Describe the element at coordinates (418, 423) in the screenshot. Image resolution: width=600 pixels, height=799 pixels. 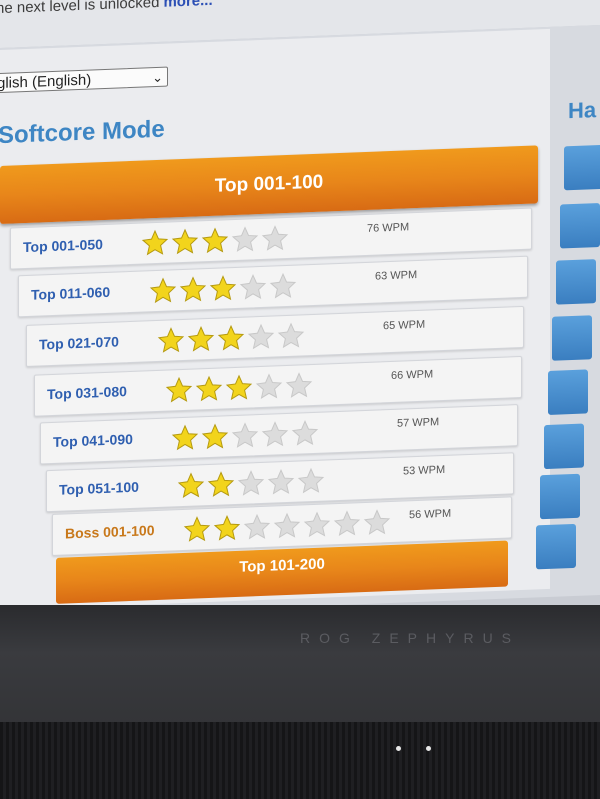
I see `wpm-score: 57 WPM` at that location.